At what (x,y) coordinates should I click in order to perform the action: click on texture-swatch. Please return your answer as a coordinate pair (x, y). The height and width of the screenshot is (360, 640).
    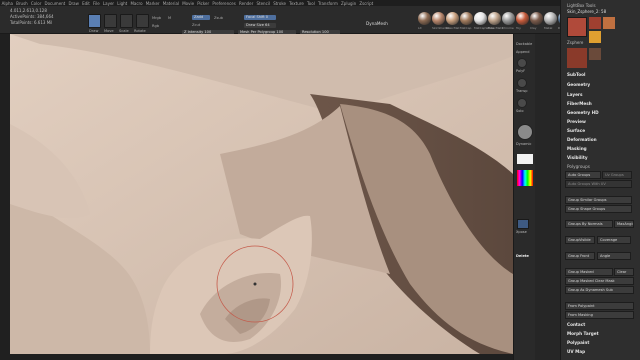
    Looking at the image, I should click on (525, 159).